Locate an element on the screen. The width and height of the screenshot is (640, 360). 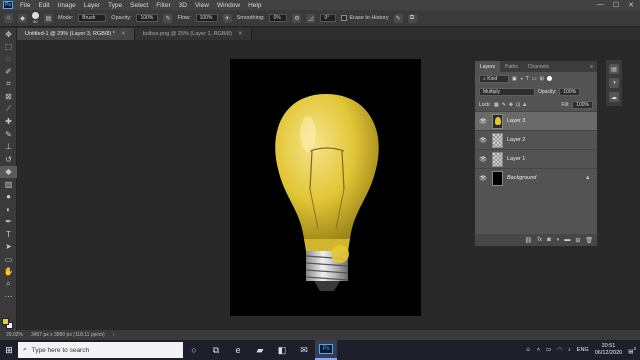
chevron-up-icon: ˄ is located at coordinates (538, 350).